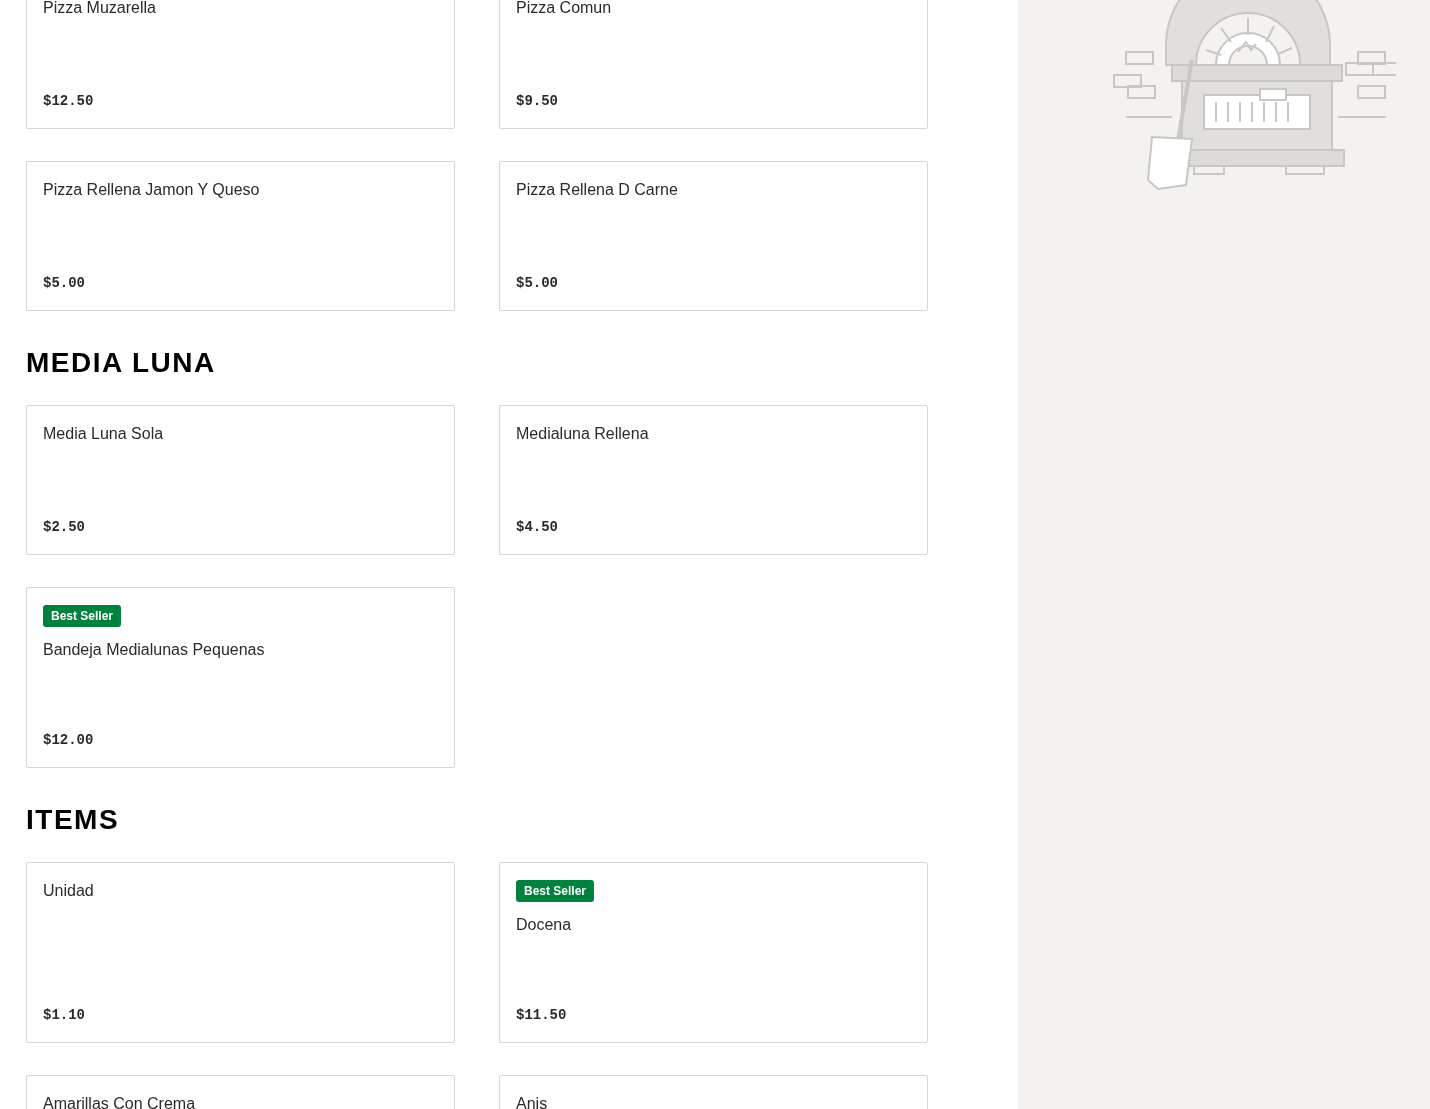 The width and height of the screenshot is (1430, 1109). I want to click on item-price: $12.50, so click(68, 101).